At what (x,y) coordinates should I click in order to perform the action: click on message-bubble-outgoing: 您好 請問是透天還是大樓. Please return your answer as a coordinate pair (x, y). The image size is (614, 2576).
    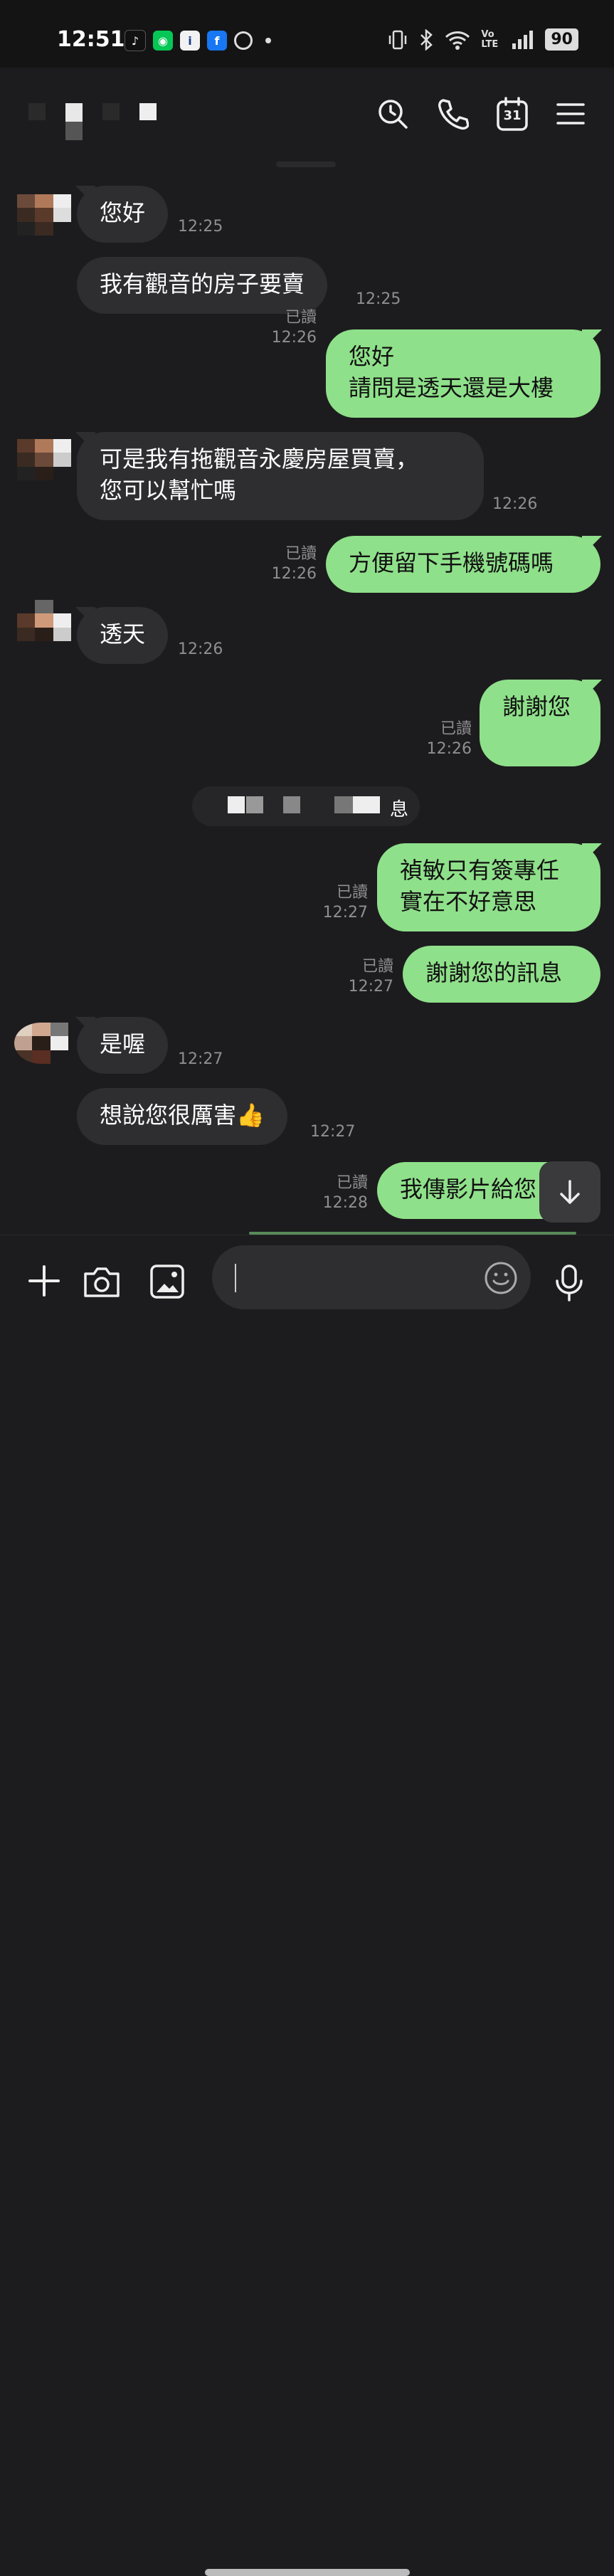
    Looking at the image, I should click on (463, 374).